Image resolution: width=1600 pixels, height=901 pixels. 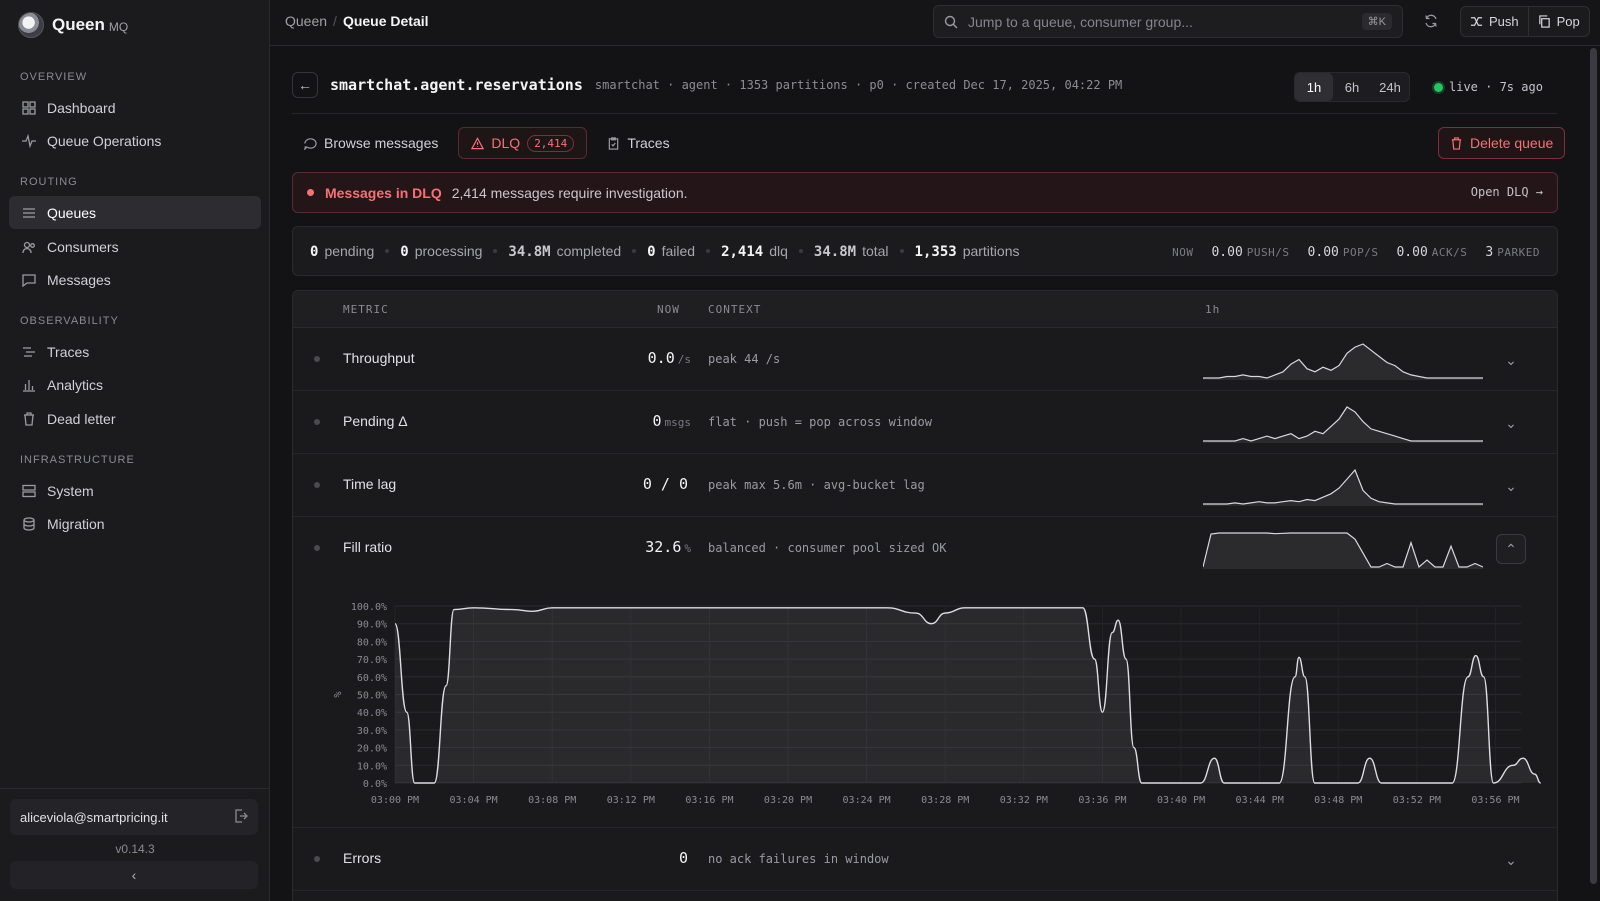 What do you see at coordinates (638, 143) in the screenshot?
I see `tab-traces: Traces` at bounding box center [638, 143].